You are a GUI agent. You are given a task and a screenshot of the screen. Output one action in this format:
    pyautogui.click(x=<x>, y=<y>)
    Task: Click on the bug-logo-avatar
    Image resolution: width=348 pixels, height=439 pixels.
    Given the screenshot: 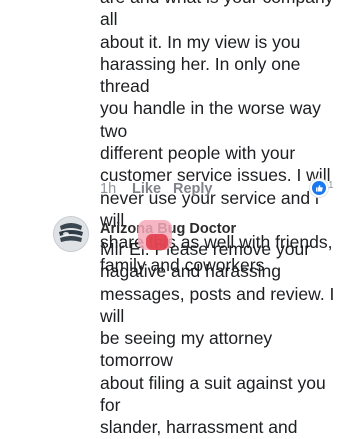 What is the action you would take?
    pyautogui.click(x=71, y=234)
    